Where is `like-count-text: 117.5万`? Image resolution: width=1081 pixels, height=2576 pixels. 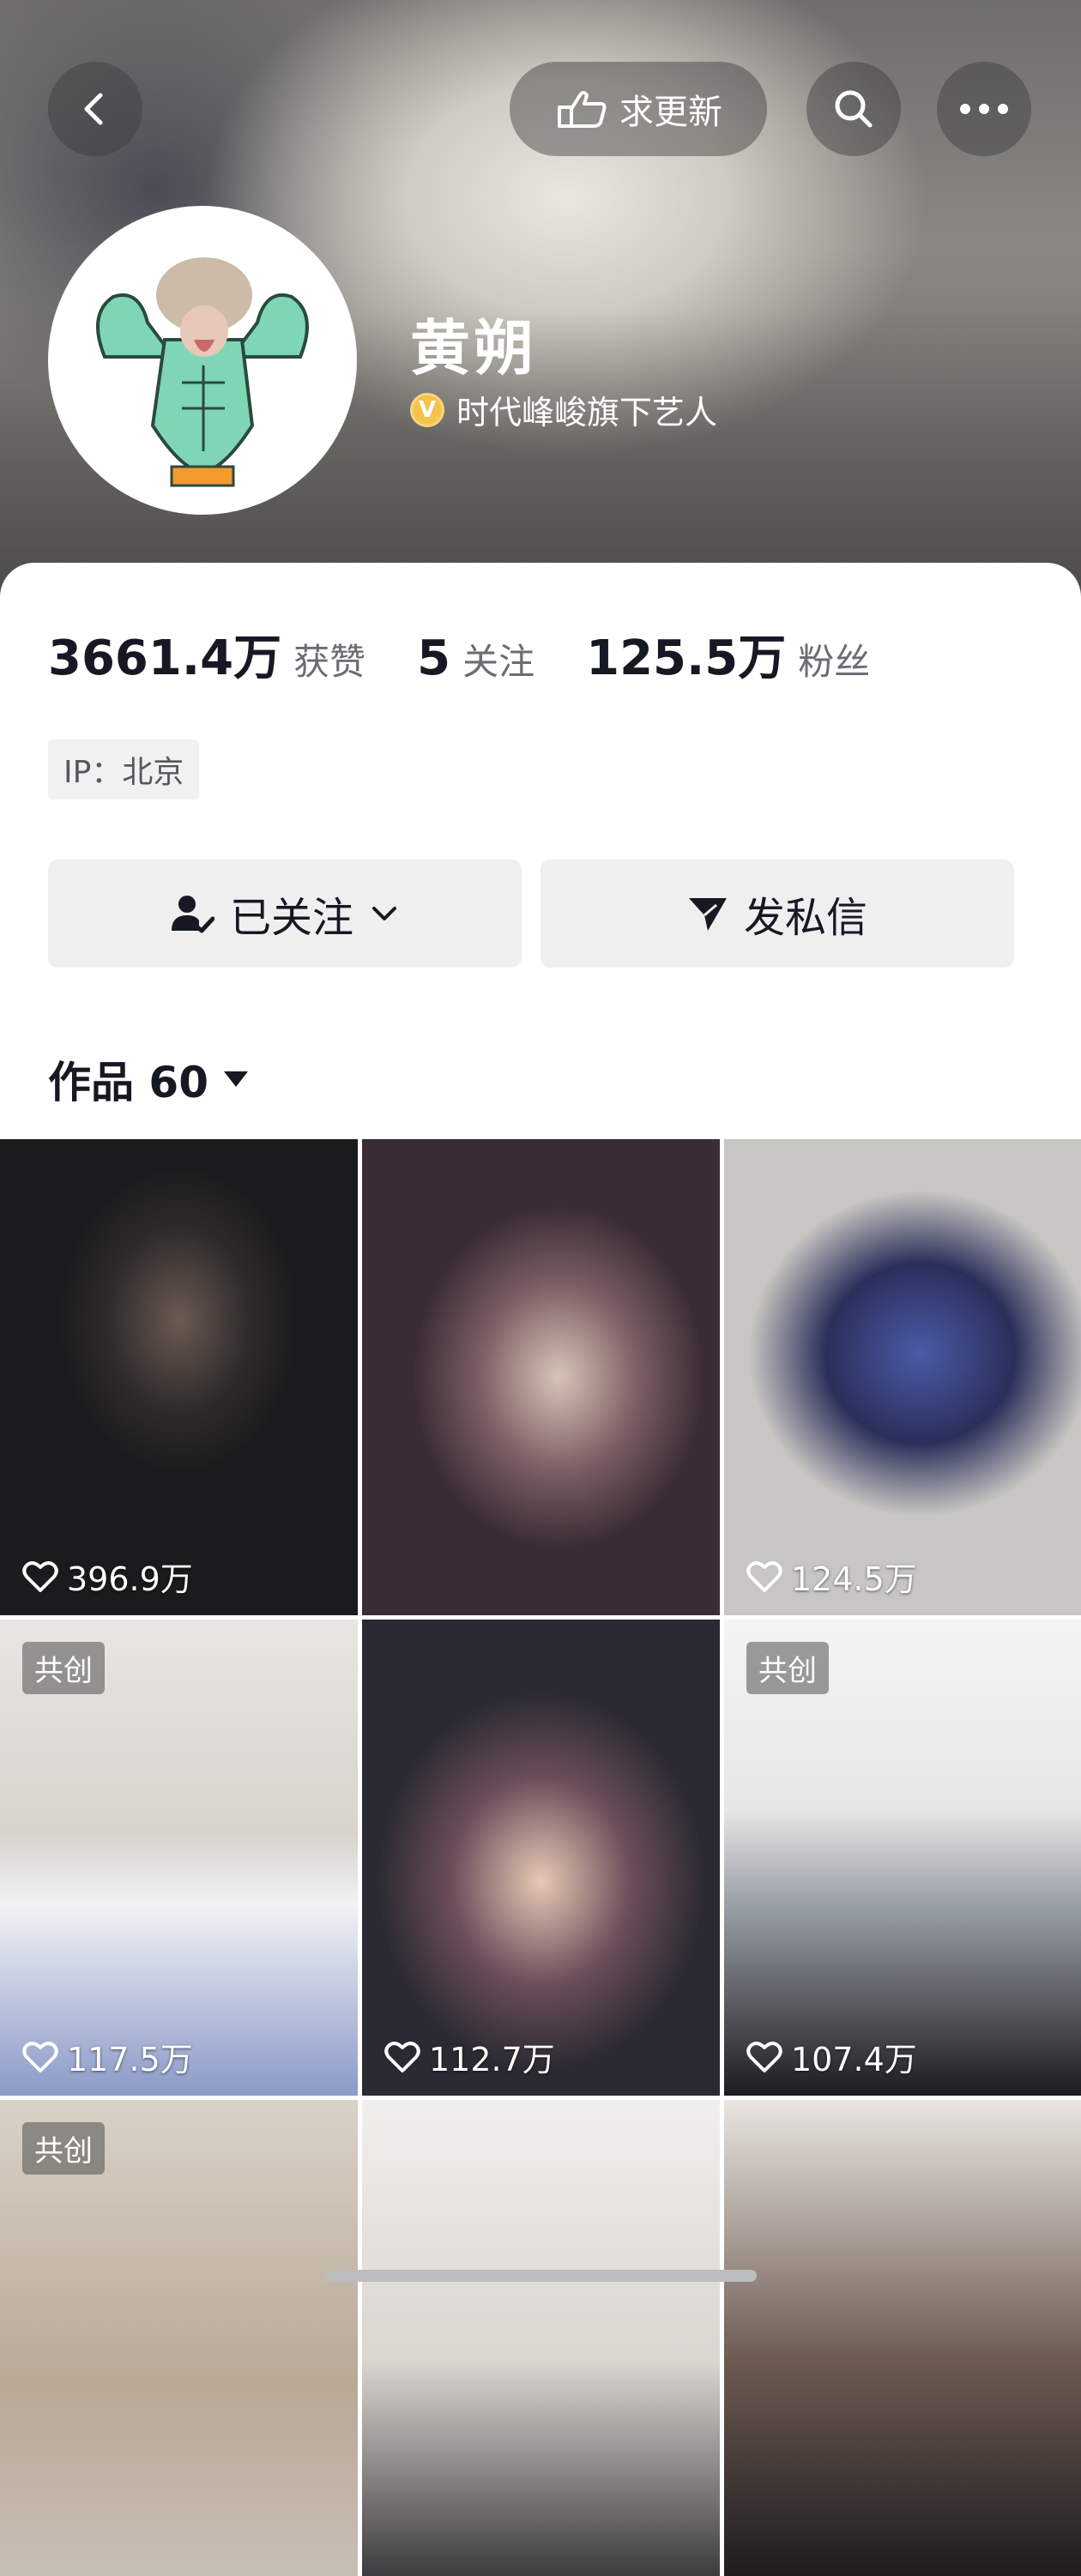 like-count-text: 117.5万 is located at coordinates (130, 2059).